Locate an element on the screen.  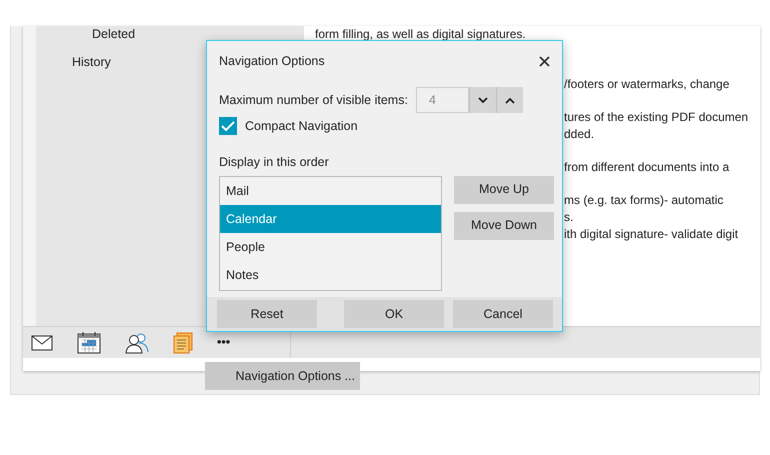
text-line: dded. is located at coordinates (579, 134).